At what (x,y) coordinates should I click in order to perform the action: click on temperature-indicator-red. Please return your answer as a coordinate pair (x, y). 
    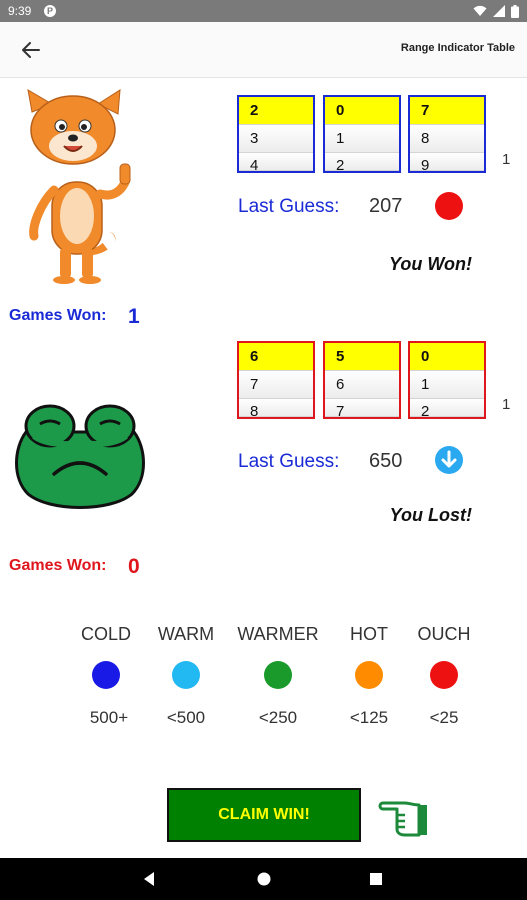
    Looking at the image, I should click on (449, 206).